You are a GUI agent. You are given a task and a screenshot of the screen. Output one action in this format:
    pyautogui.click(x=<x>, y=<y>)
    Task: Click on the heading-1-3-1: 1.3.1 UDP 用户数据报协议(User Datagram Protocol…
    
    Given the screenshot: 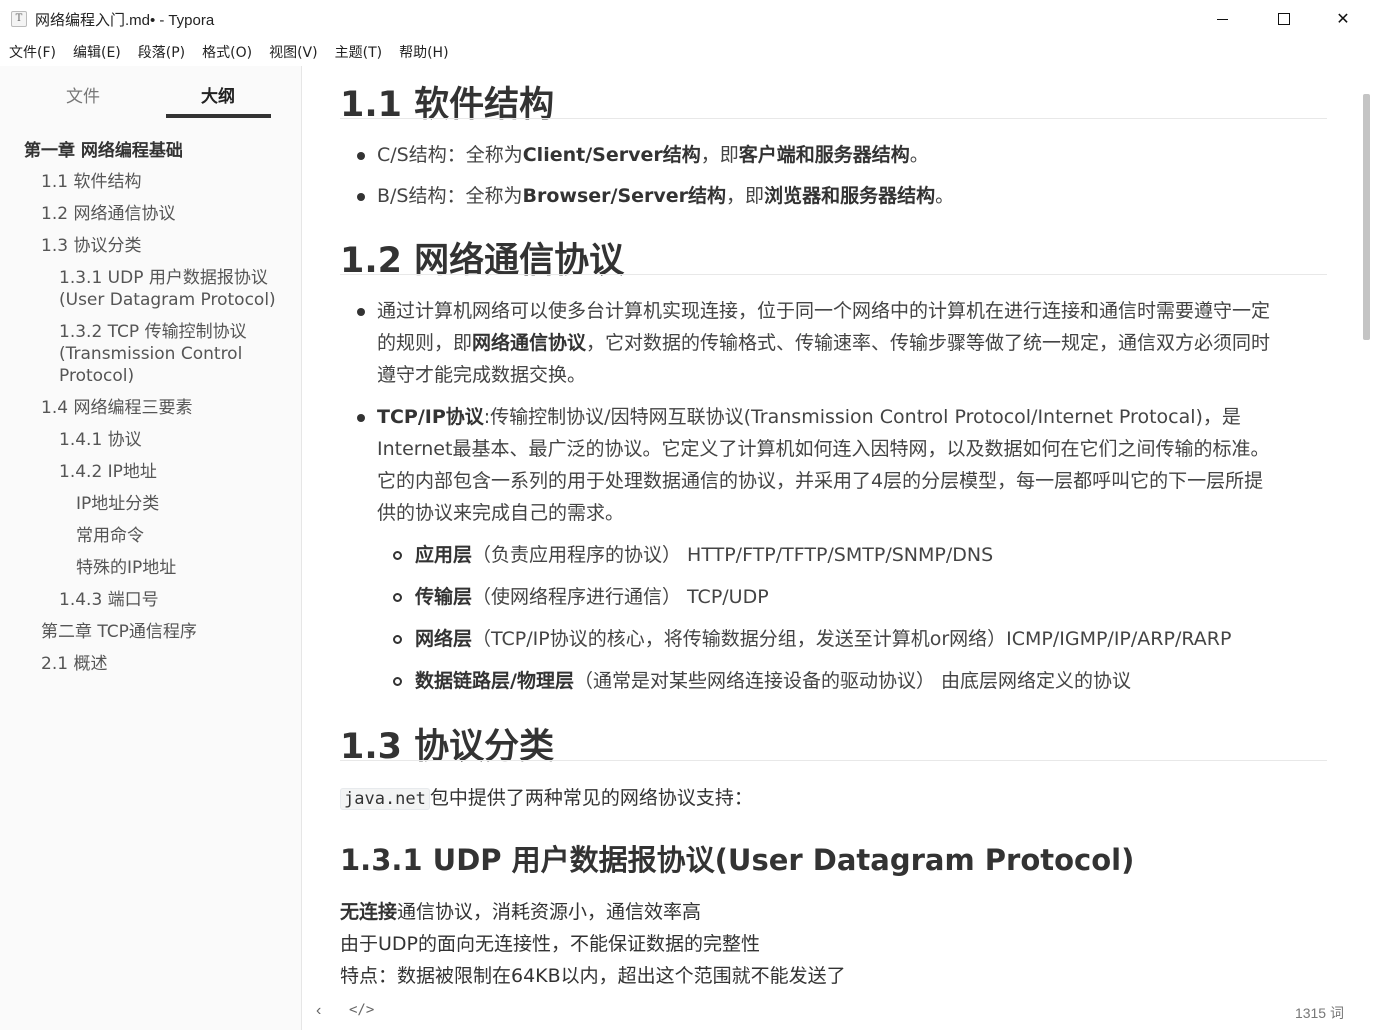 What is the action you would take?
    pyautogui.click(x=737, y=860)
    